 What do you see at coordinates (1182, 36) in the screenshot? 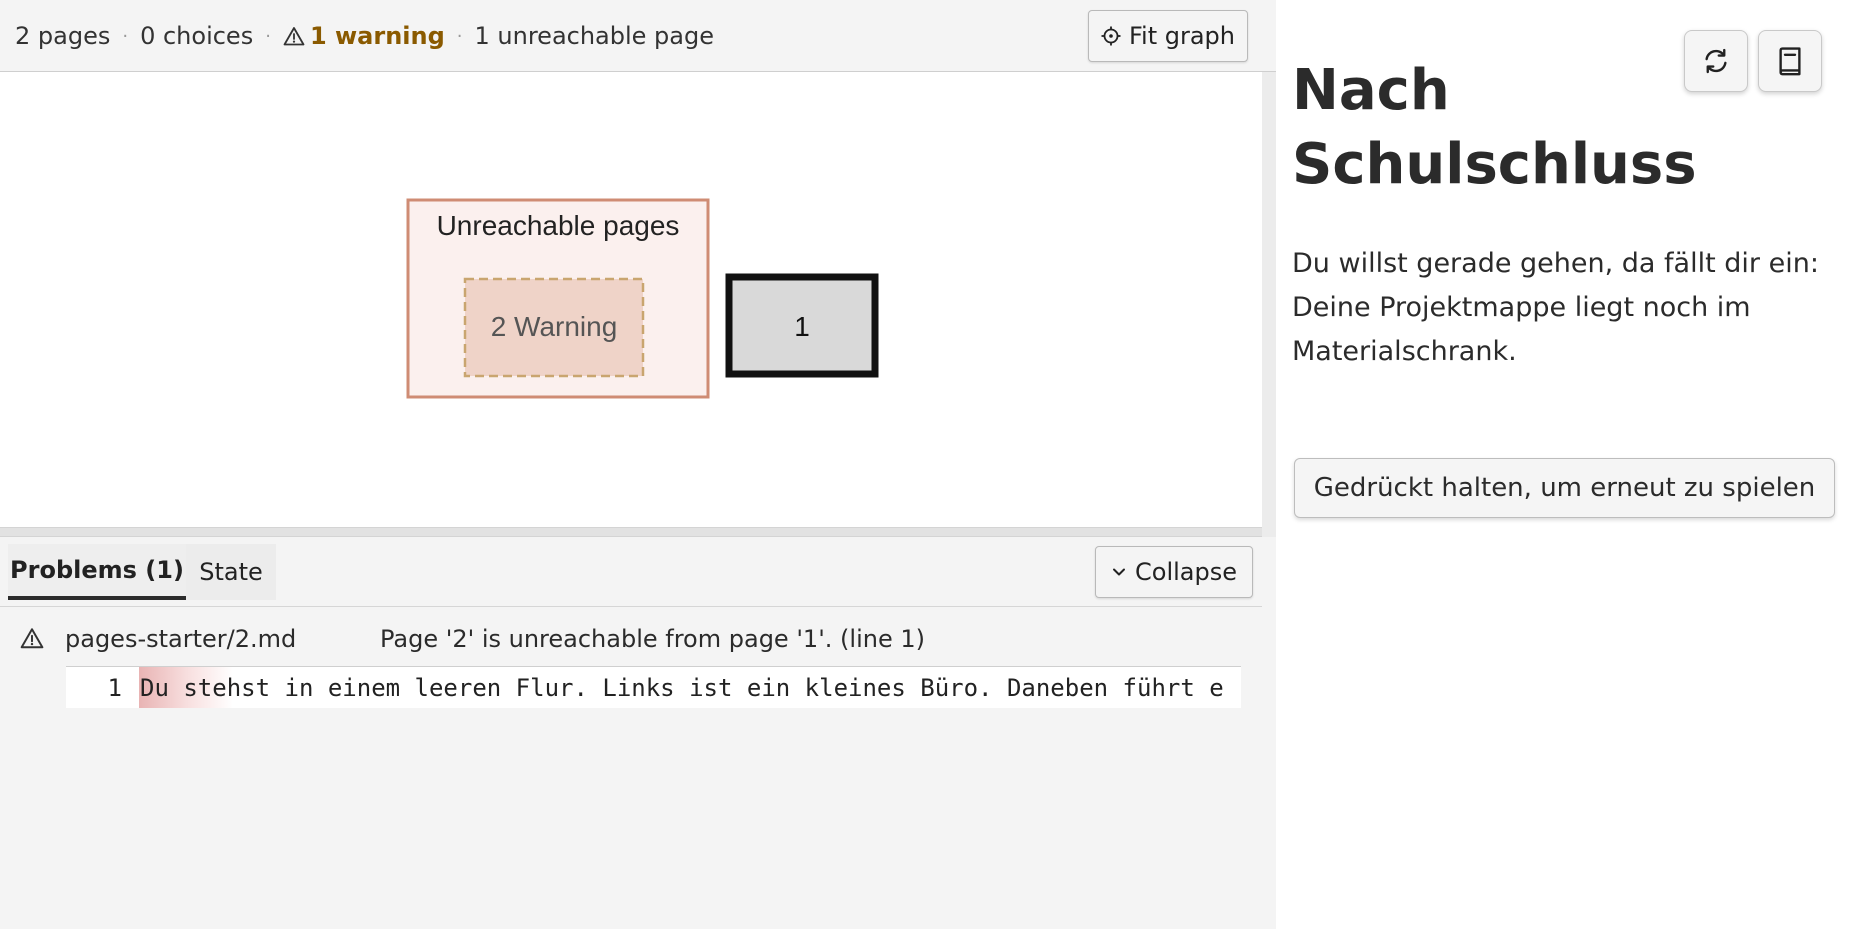
I see `fit-graph-label: Fit graph` at bounding box center [1182, 36].